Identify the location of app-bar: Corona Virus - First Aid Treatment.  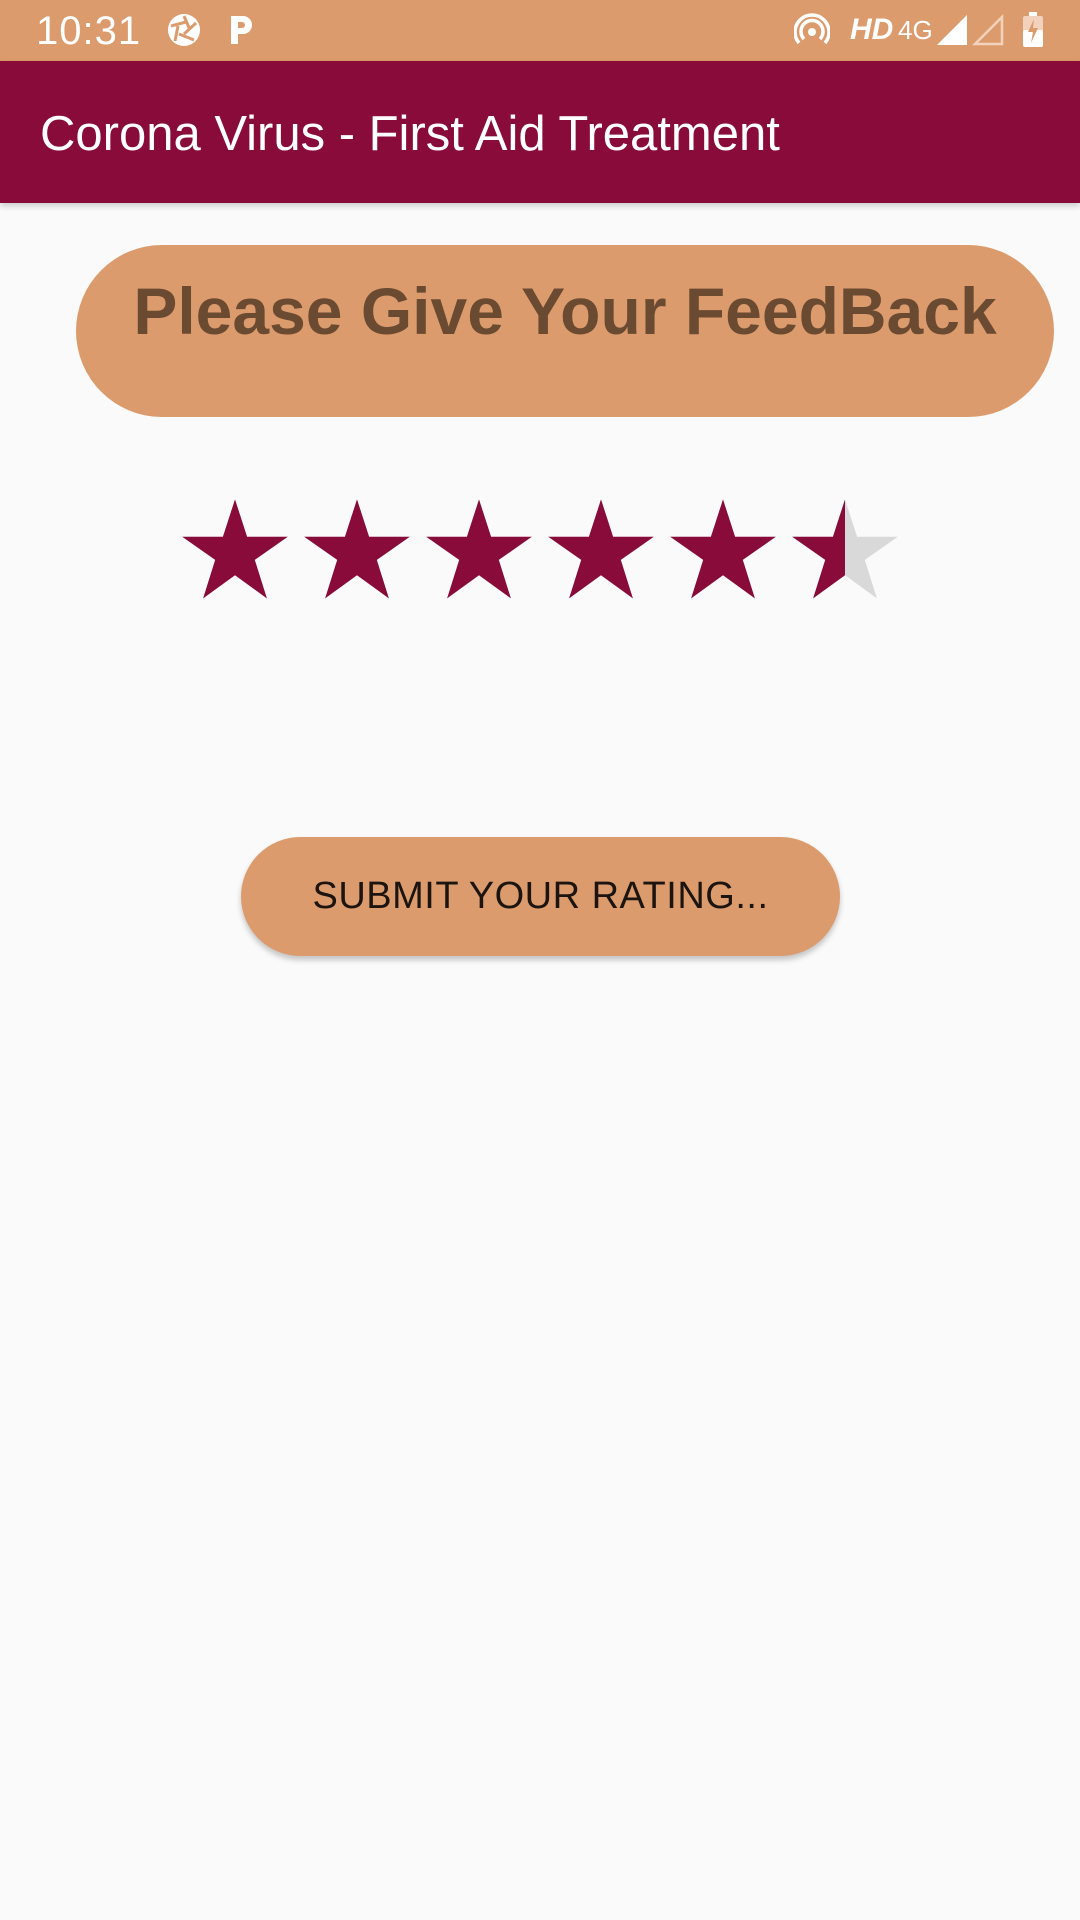
(540, 132).